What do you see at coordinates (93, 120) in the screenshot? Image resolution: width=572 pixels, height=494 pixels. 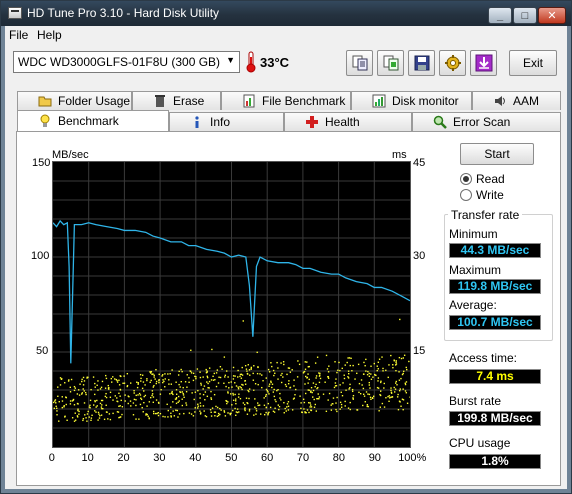 I see `tab-benchmark: Benchmark` at bounding box center [93, 120].